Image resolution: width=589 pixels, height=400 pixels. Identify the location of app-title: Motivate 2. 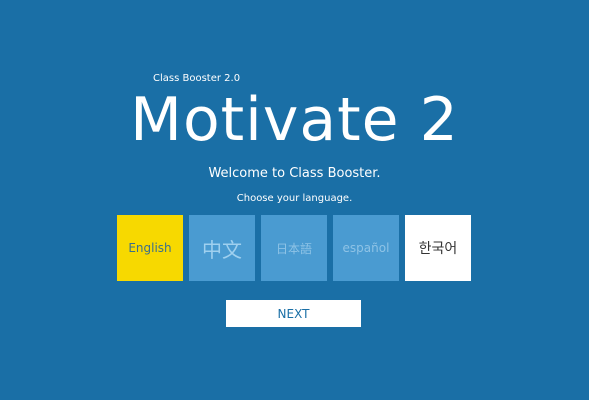
(294, 120).